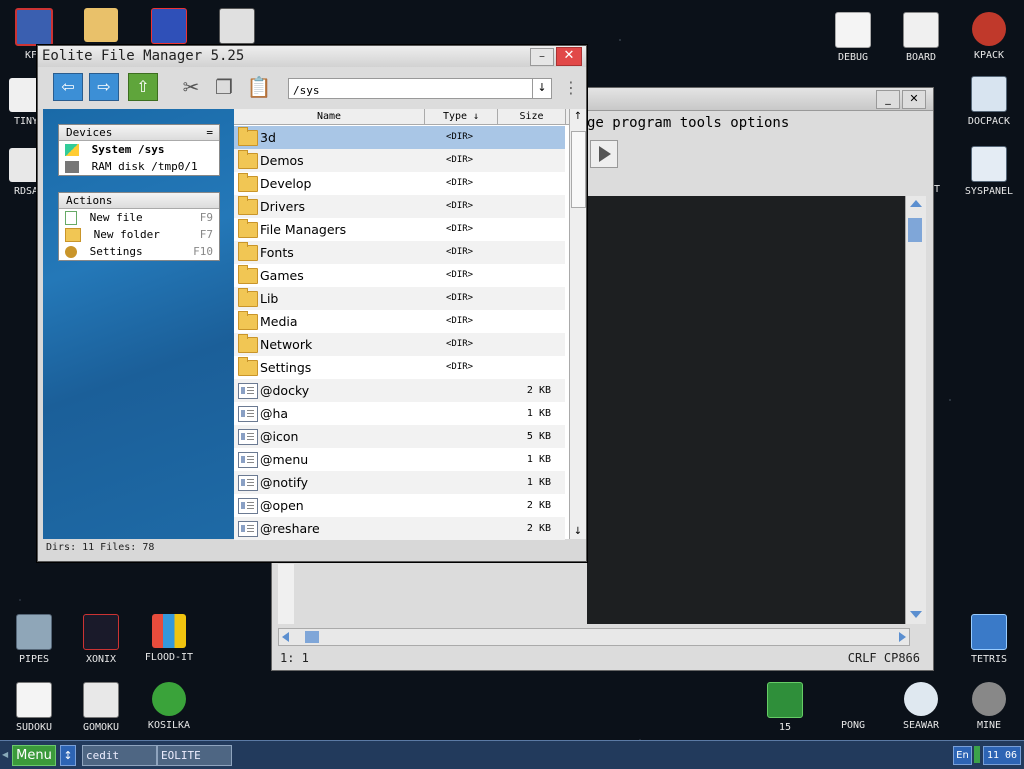 Image resolution: width=1024 pixels, height=769 pixels. I want to click on table-row: @notify 1 KB, so click(399, 482).